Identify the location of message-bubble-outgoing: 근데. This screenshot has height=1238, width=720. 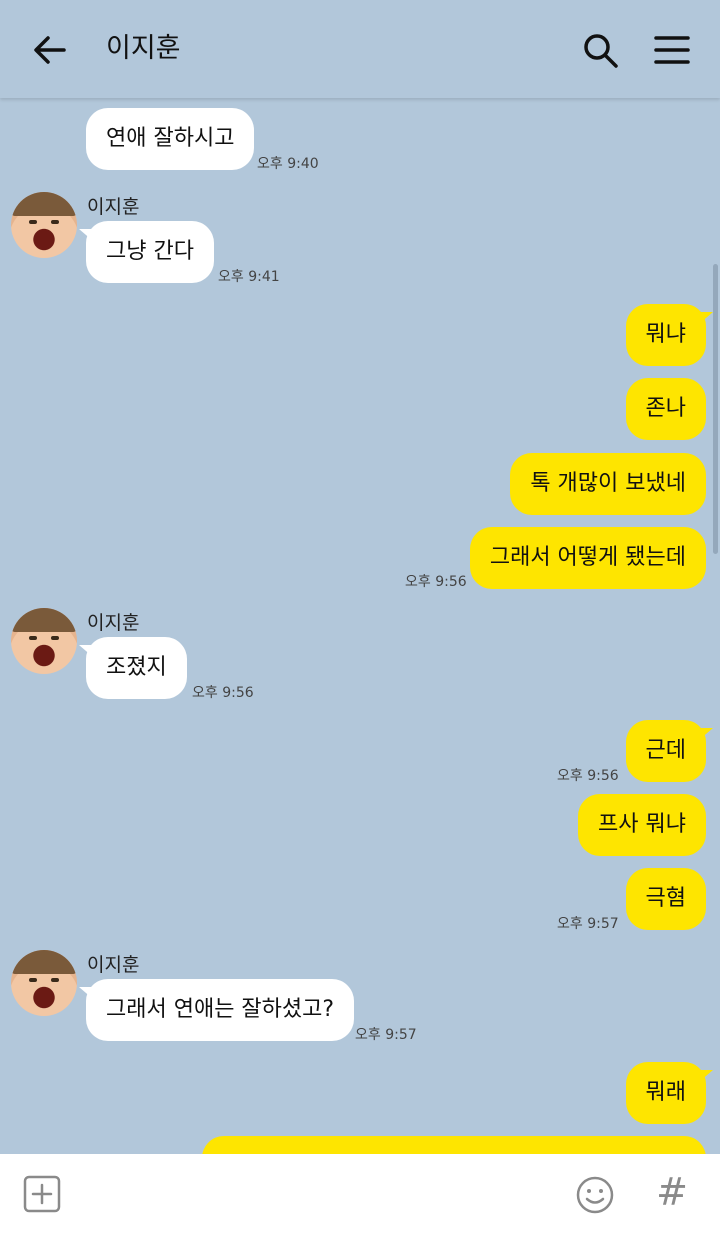
(669, 751).